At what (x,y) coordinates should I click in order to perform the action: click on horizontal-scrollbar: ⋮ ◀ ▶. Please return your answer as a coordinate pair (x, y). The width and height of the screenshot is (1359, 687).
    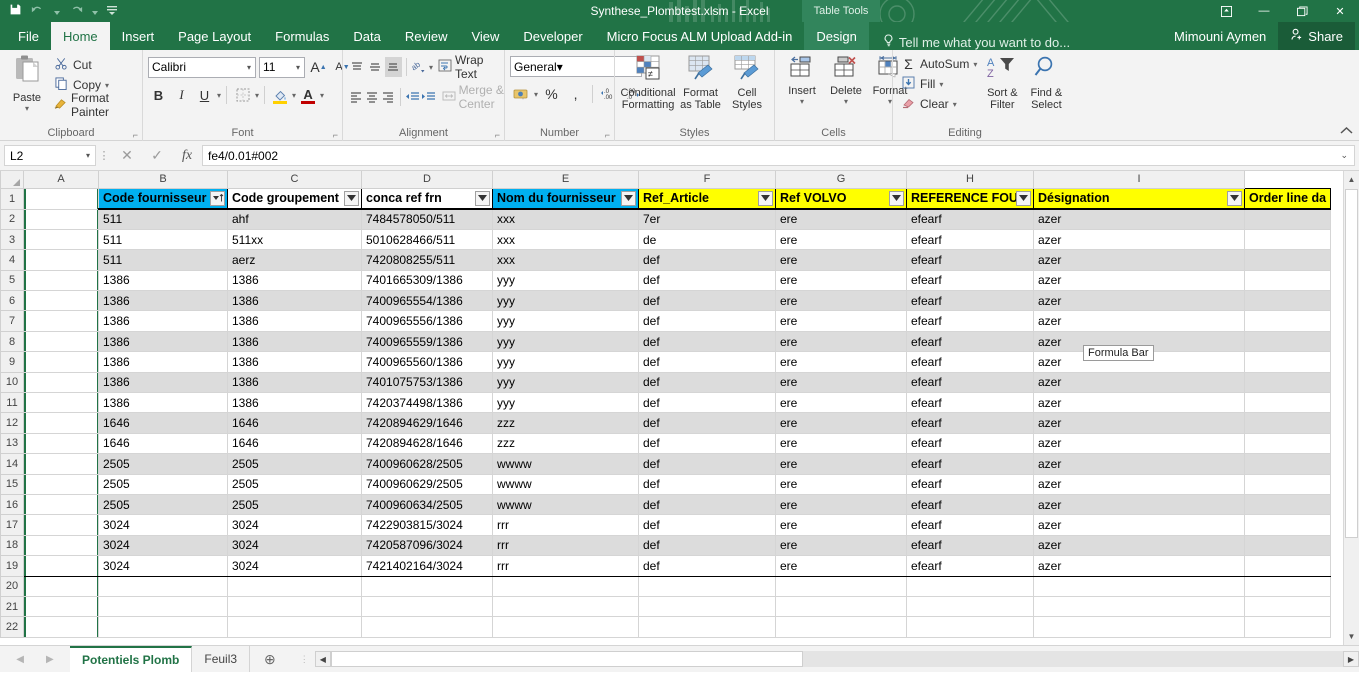
    Looking at the image, I should click on (824, 659).